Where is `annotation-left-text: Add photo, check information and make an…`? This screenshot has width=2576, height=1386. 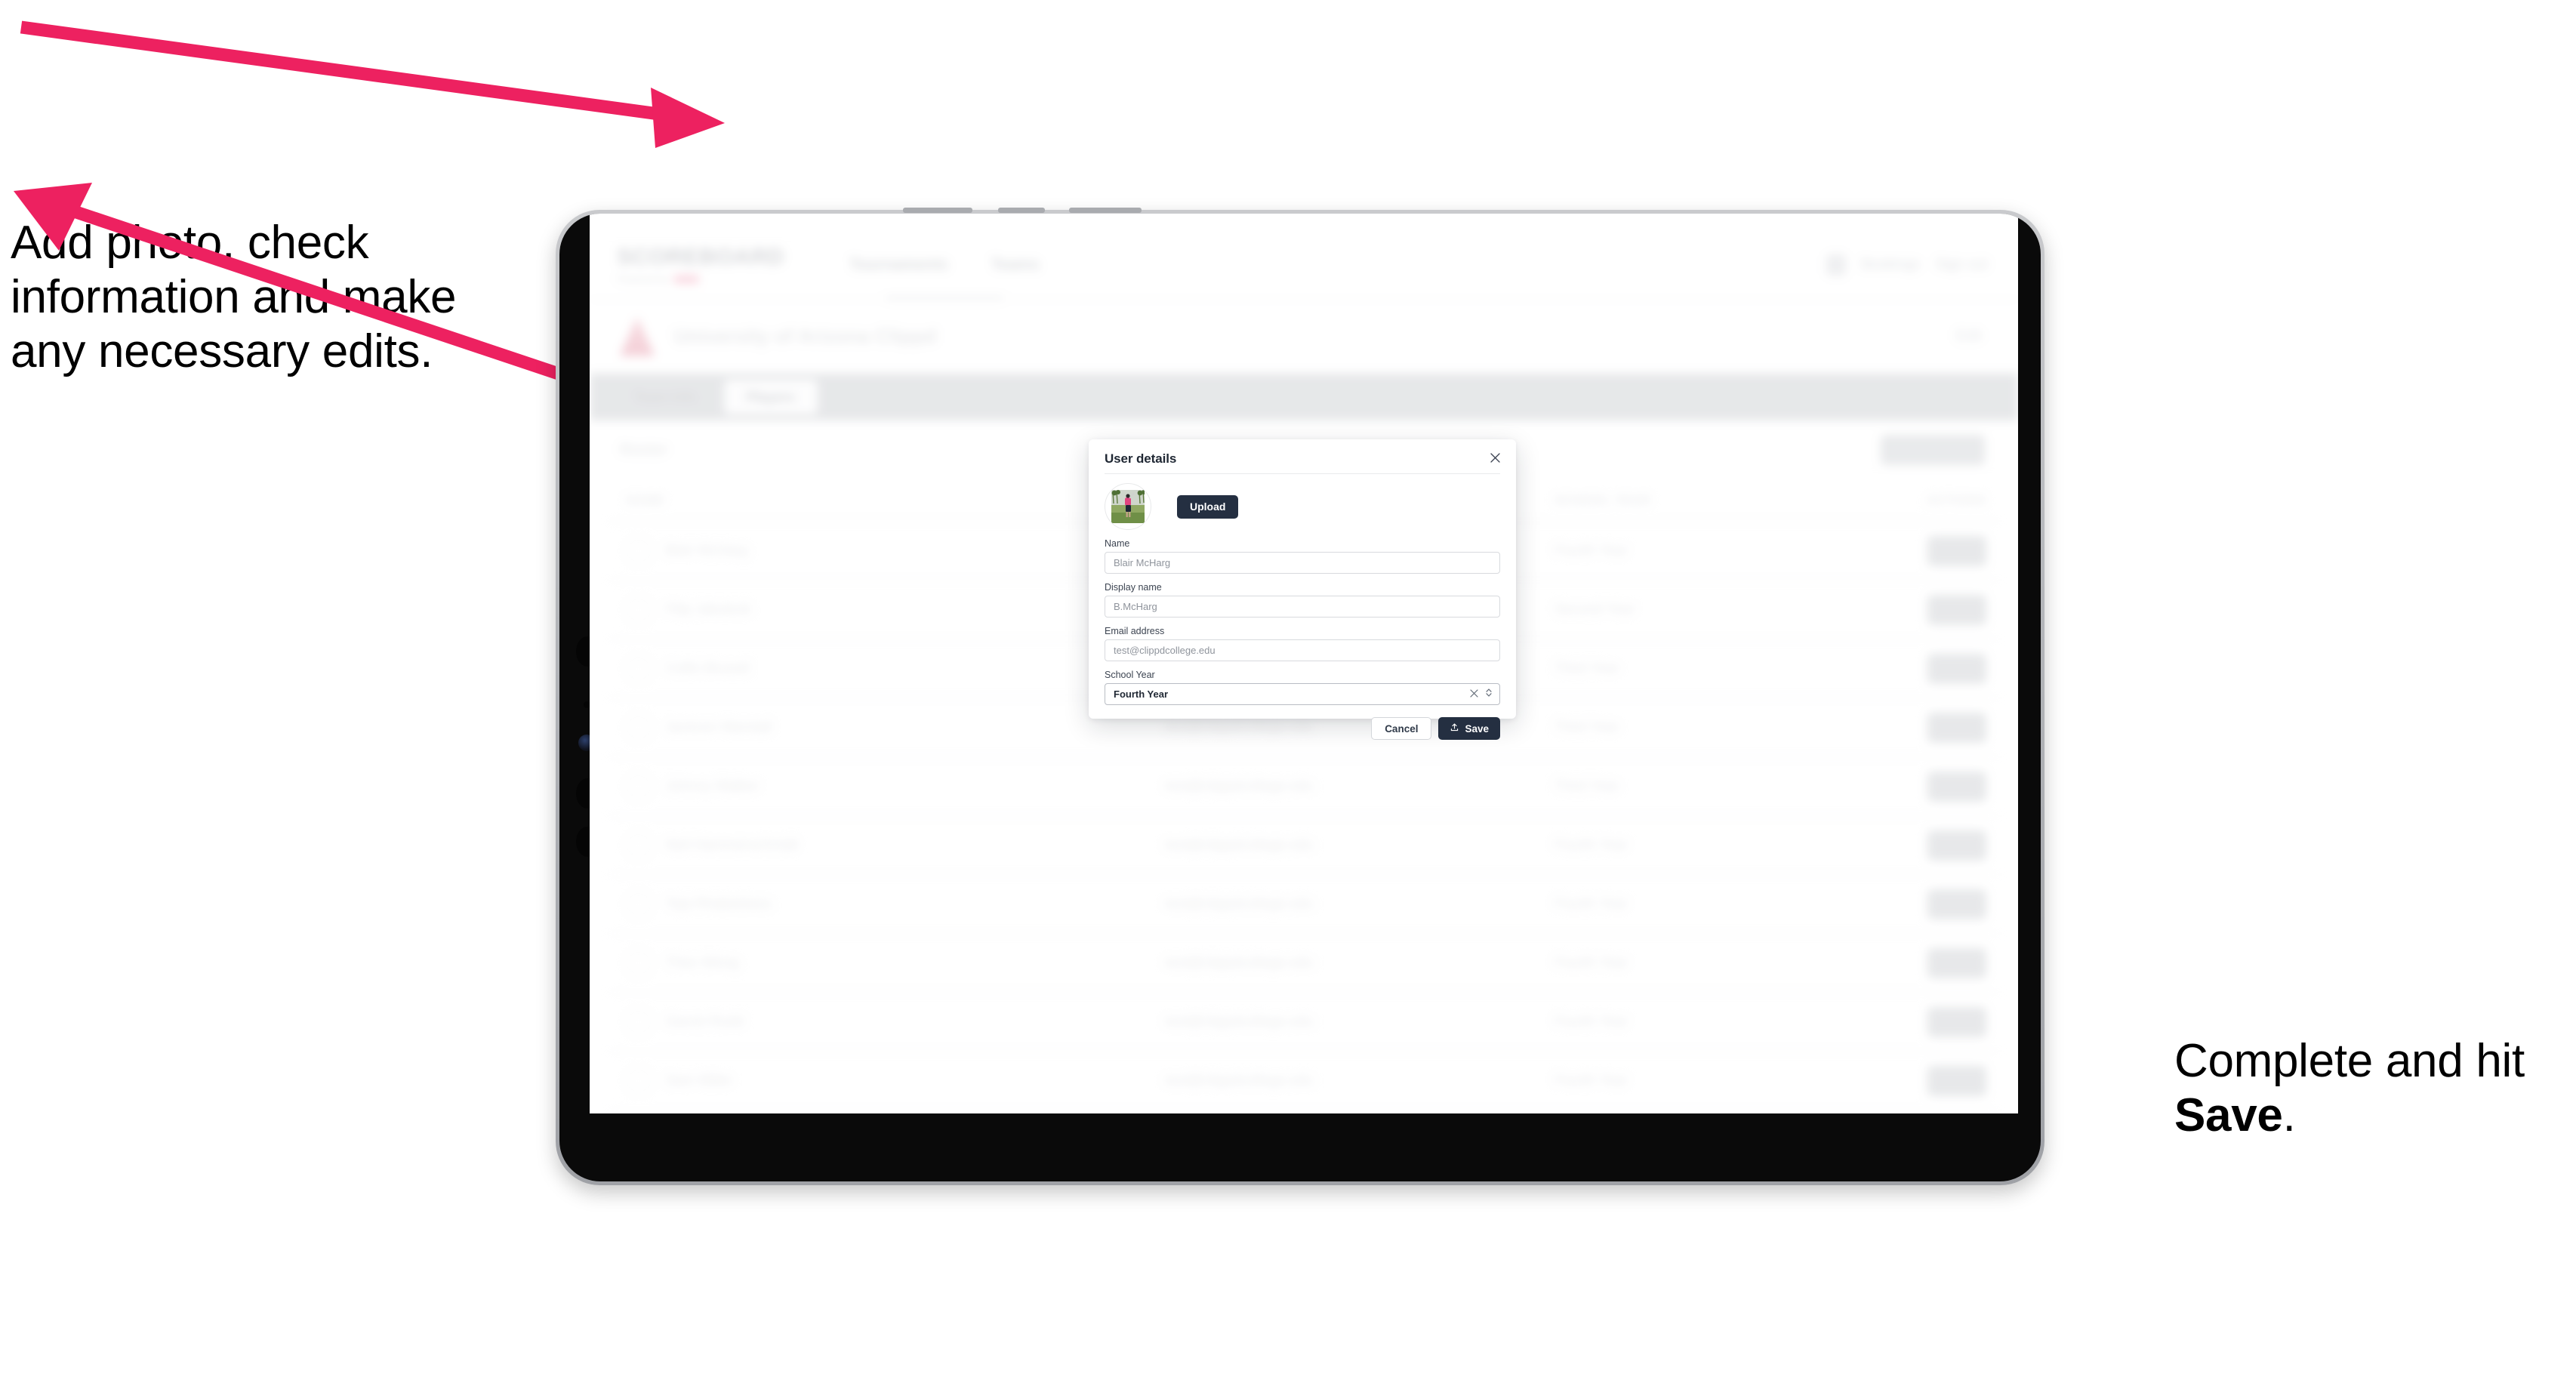 annotation-left-text: Add photo, check information and make an… is located at coordinates (234, 297).